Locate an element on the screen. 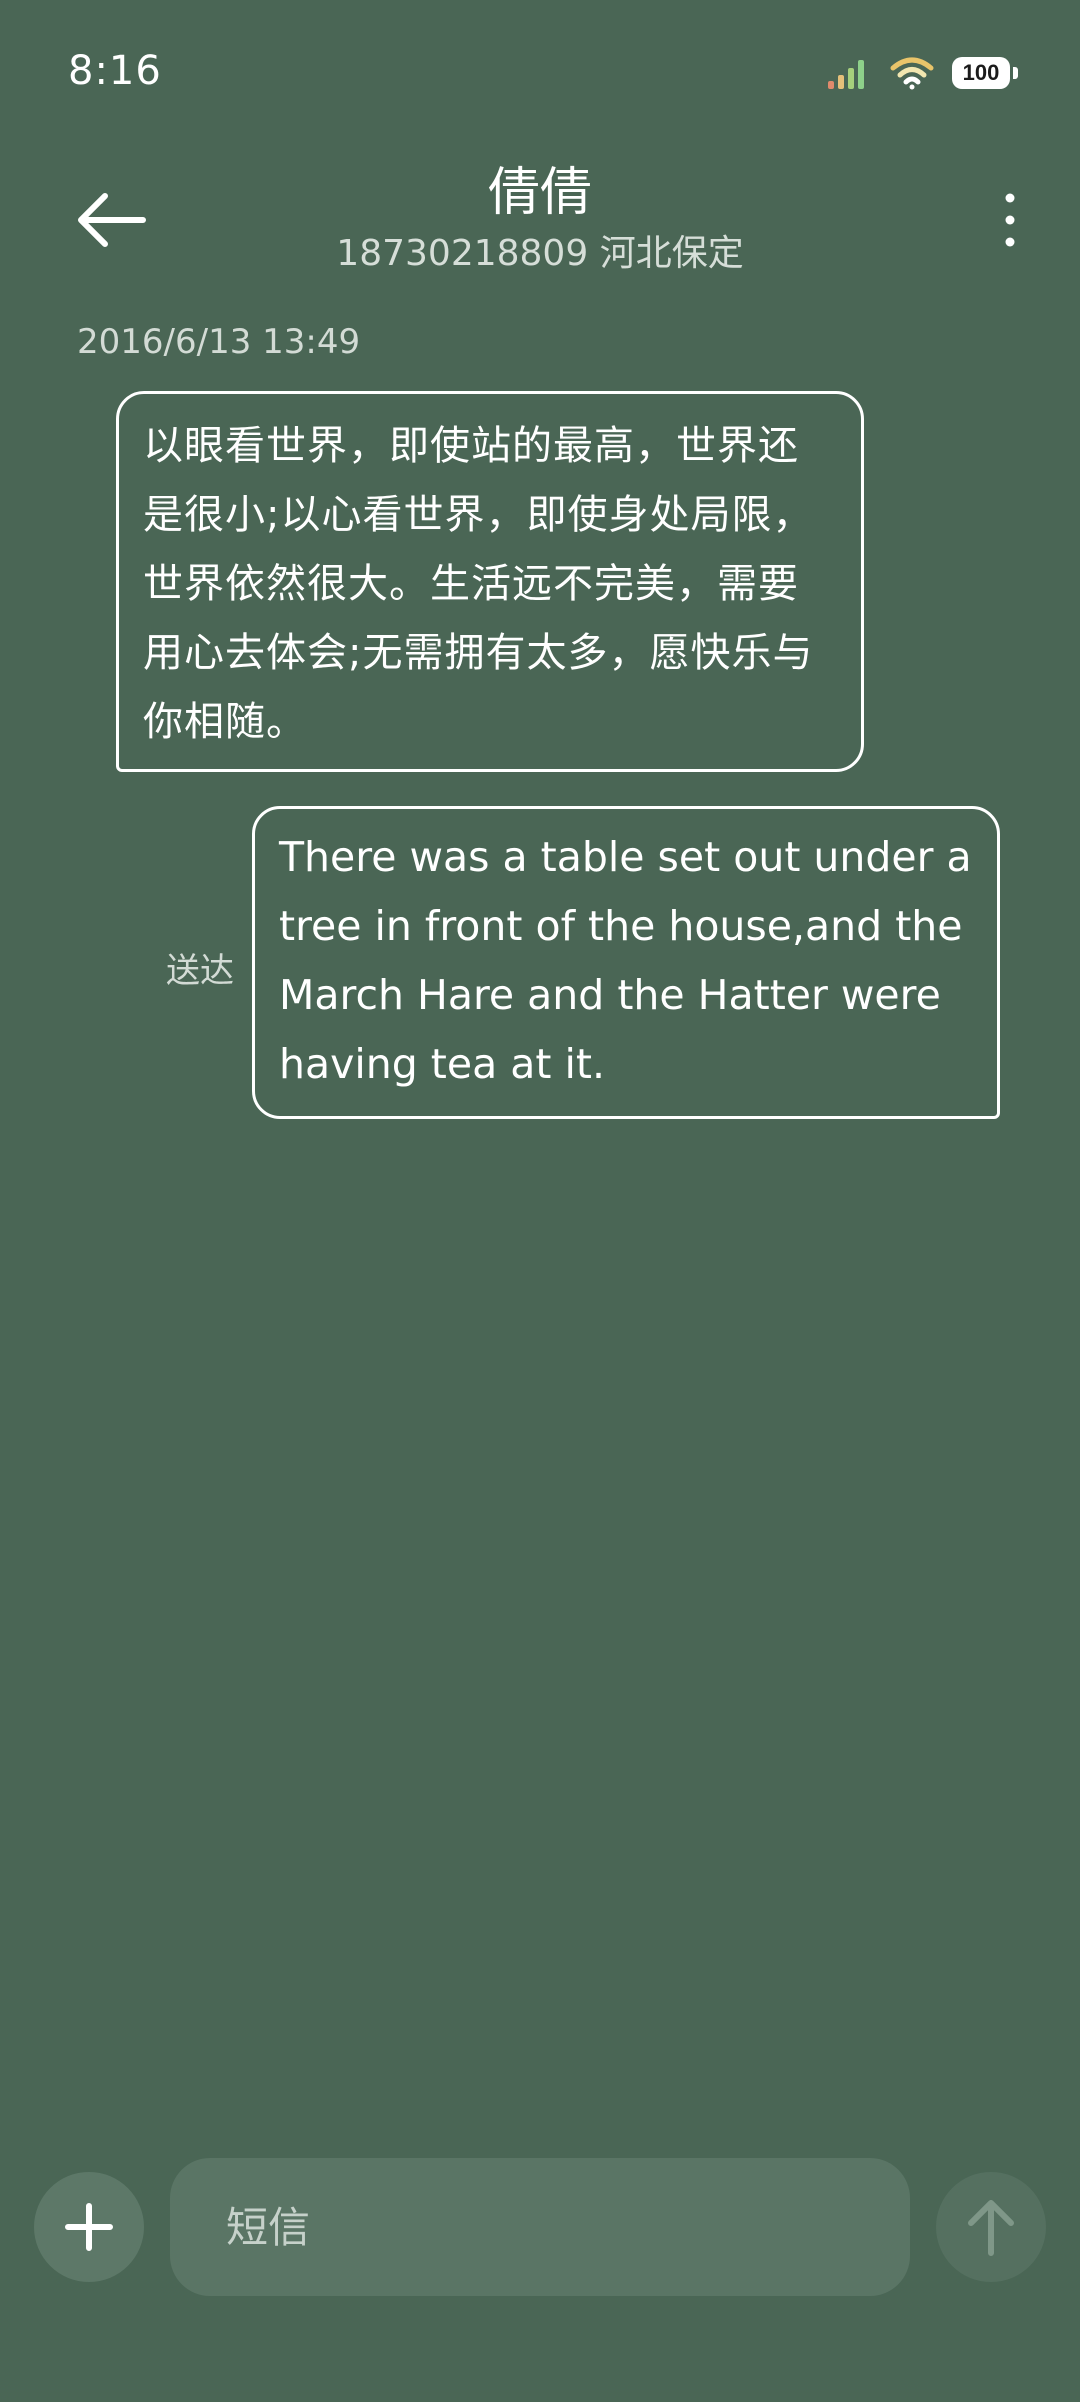  wifi-icon is located at coordinates (912, 73).